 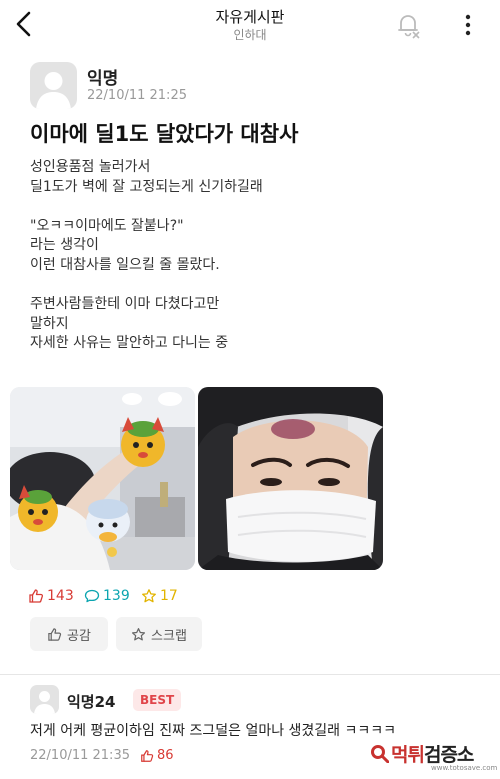 What do you see at coordinates (125, 264) in the screenshot?
I see `post-body-line: 이런 대참사를 일으킬 줄 몰랐다.` at bounding box center [125, 264].